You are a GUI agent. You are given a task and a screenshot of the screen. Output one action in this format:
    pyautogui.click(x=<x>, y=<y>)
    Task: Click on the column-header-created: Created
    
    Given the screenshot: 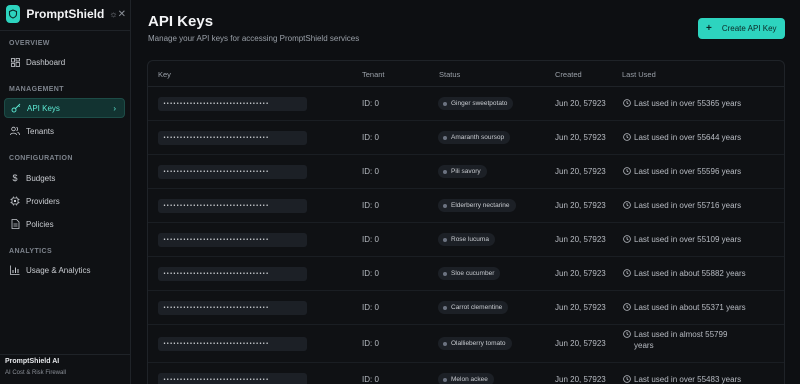 What is the action you would take?
    pyautogui.click(x=568, y=74)
    